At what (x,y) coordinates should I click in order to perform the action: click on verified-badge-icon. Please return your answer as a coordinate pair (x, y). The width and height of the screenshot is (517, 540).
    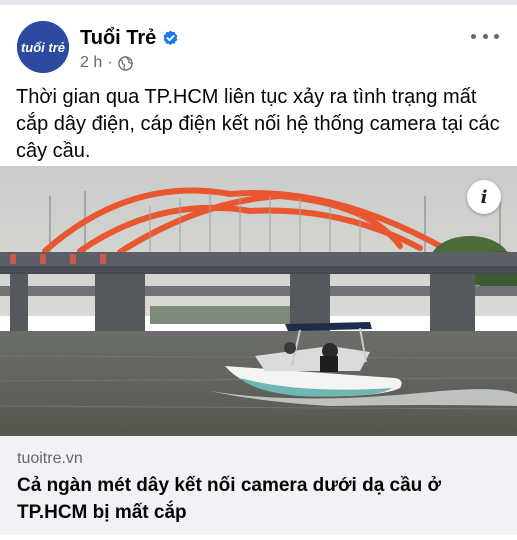
    Looking at the image, I should click on (170, 38).